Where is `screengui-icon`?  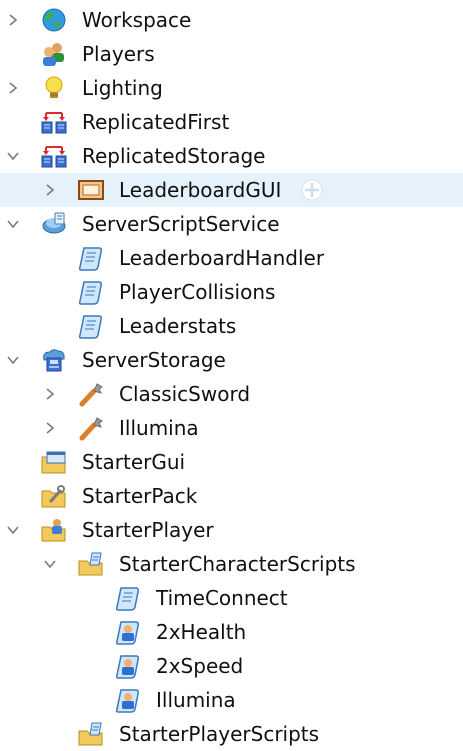 screengui-icon is located at coordinates (91, 190).